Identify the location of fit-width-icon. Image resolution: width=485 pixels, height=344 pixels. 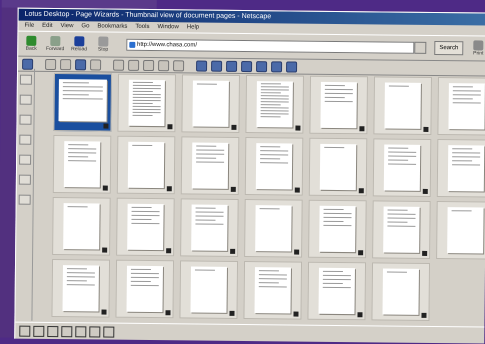
(164, 65).